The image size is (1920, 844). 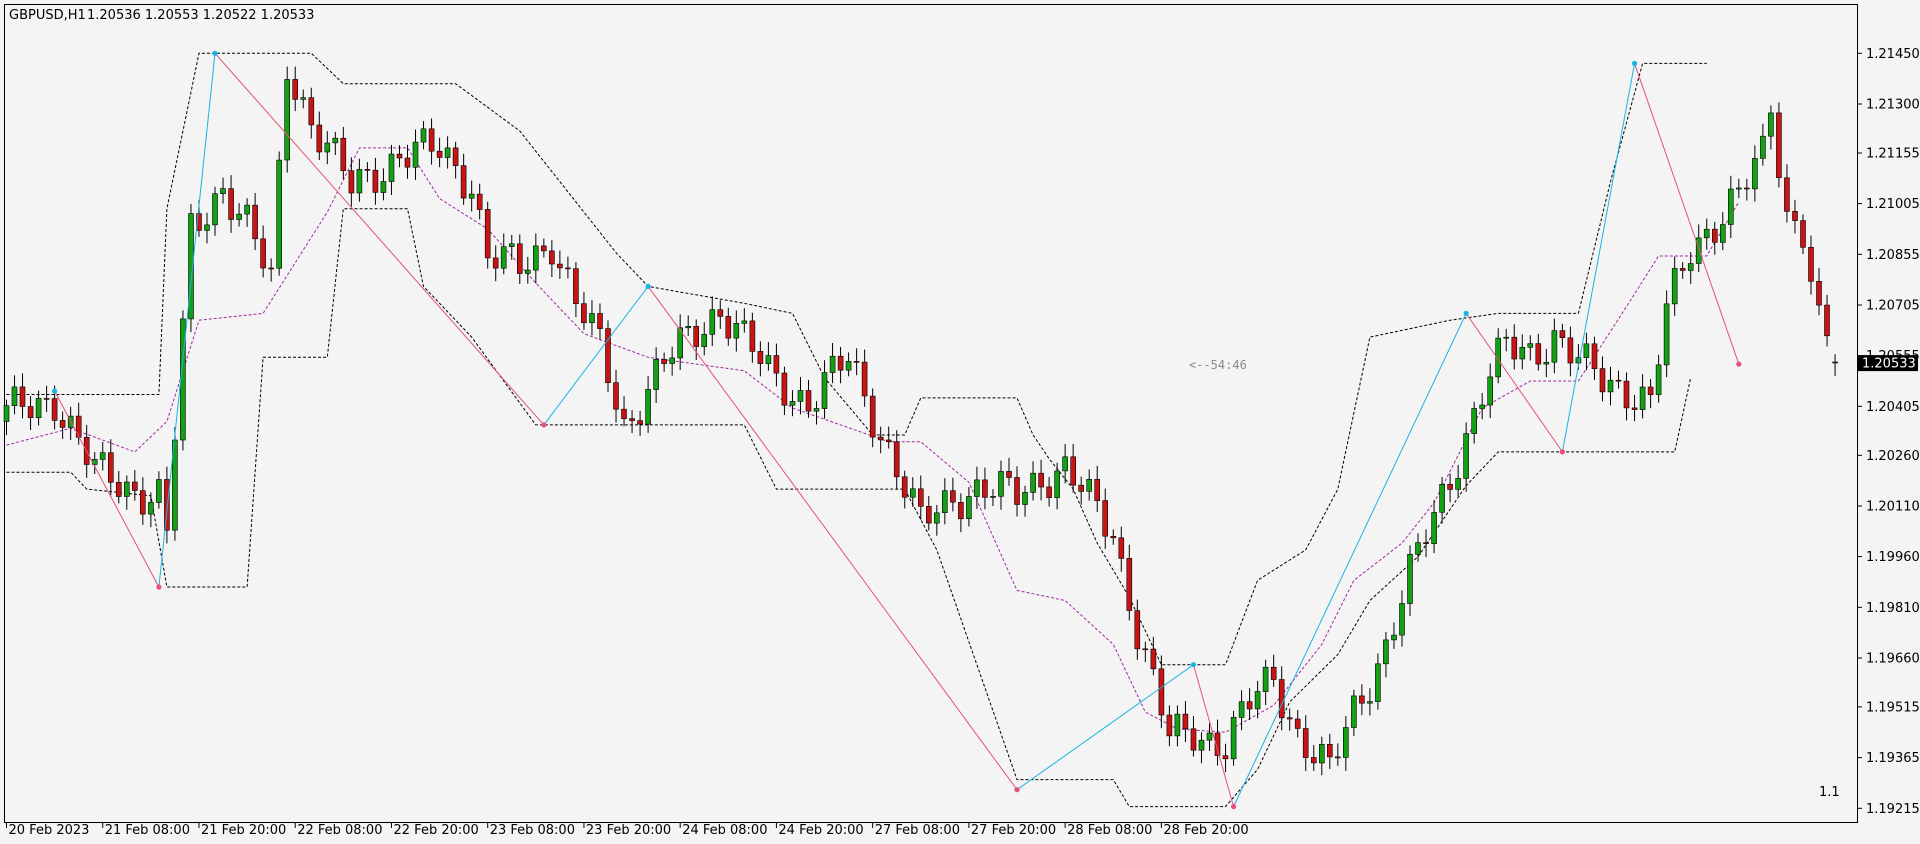 I want to click on price-tick-label: 1.19215, so click(x=1893, y=809).